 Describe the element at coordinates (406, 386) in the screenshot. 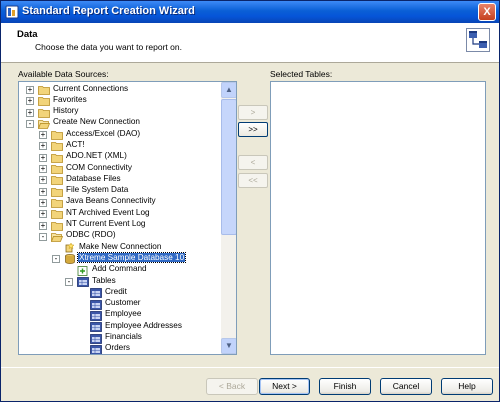

I see `cancel-button: Cancel` at that location.